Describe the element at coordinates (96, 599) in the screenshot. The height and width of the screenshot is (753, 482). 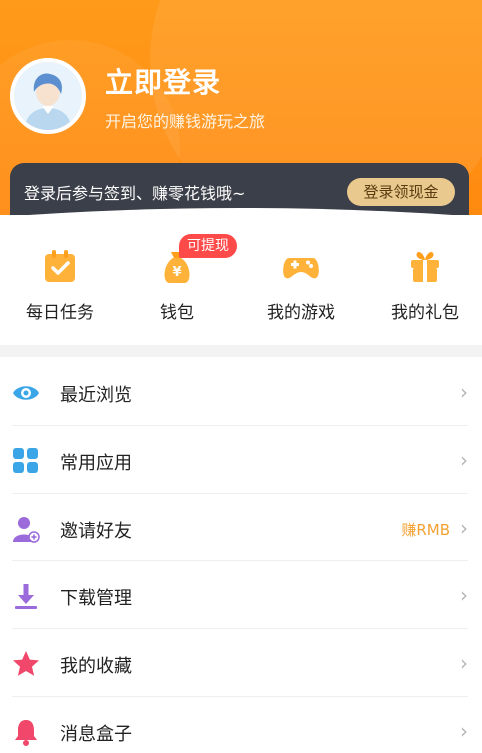
I see `list-item-label: 下载管理` at that location.